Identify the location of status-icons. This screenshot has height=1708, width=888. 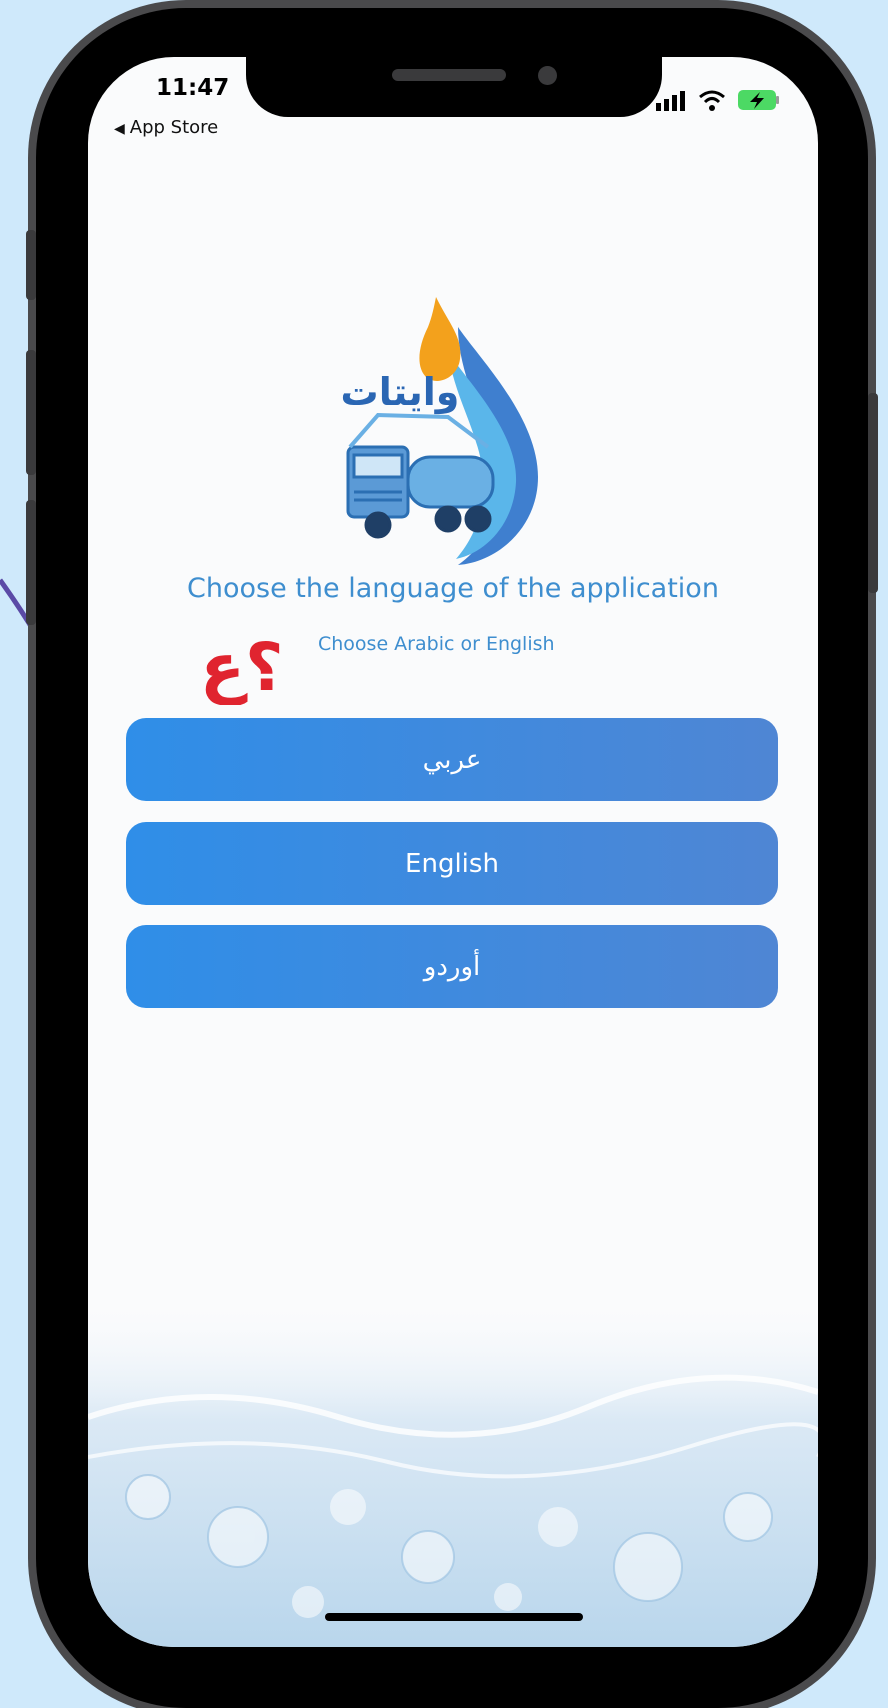
(718, 100).